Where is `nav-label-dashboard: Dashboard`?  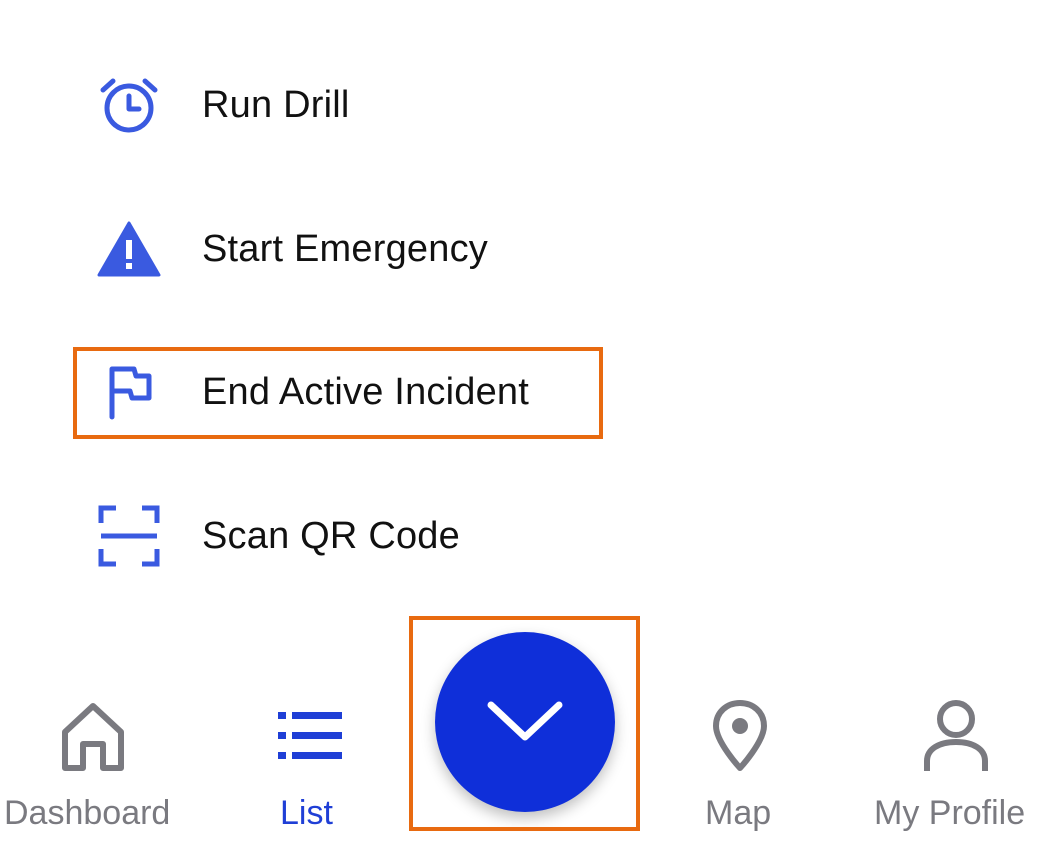
nav-label-dashboard: Dashboard is located at coordinates (87, 813).